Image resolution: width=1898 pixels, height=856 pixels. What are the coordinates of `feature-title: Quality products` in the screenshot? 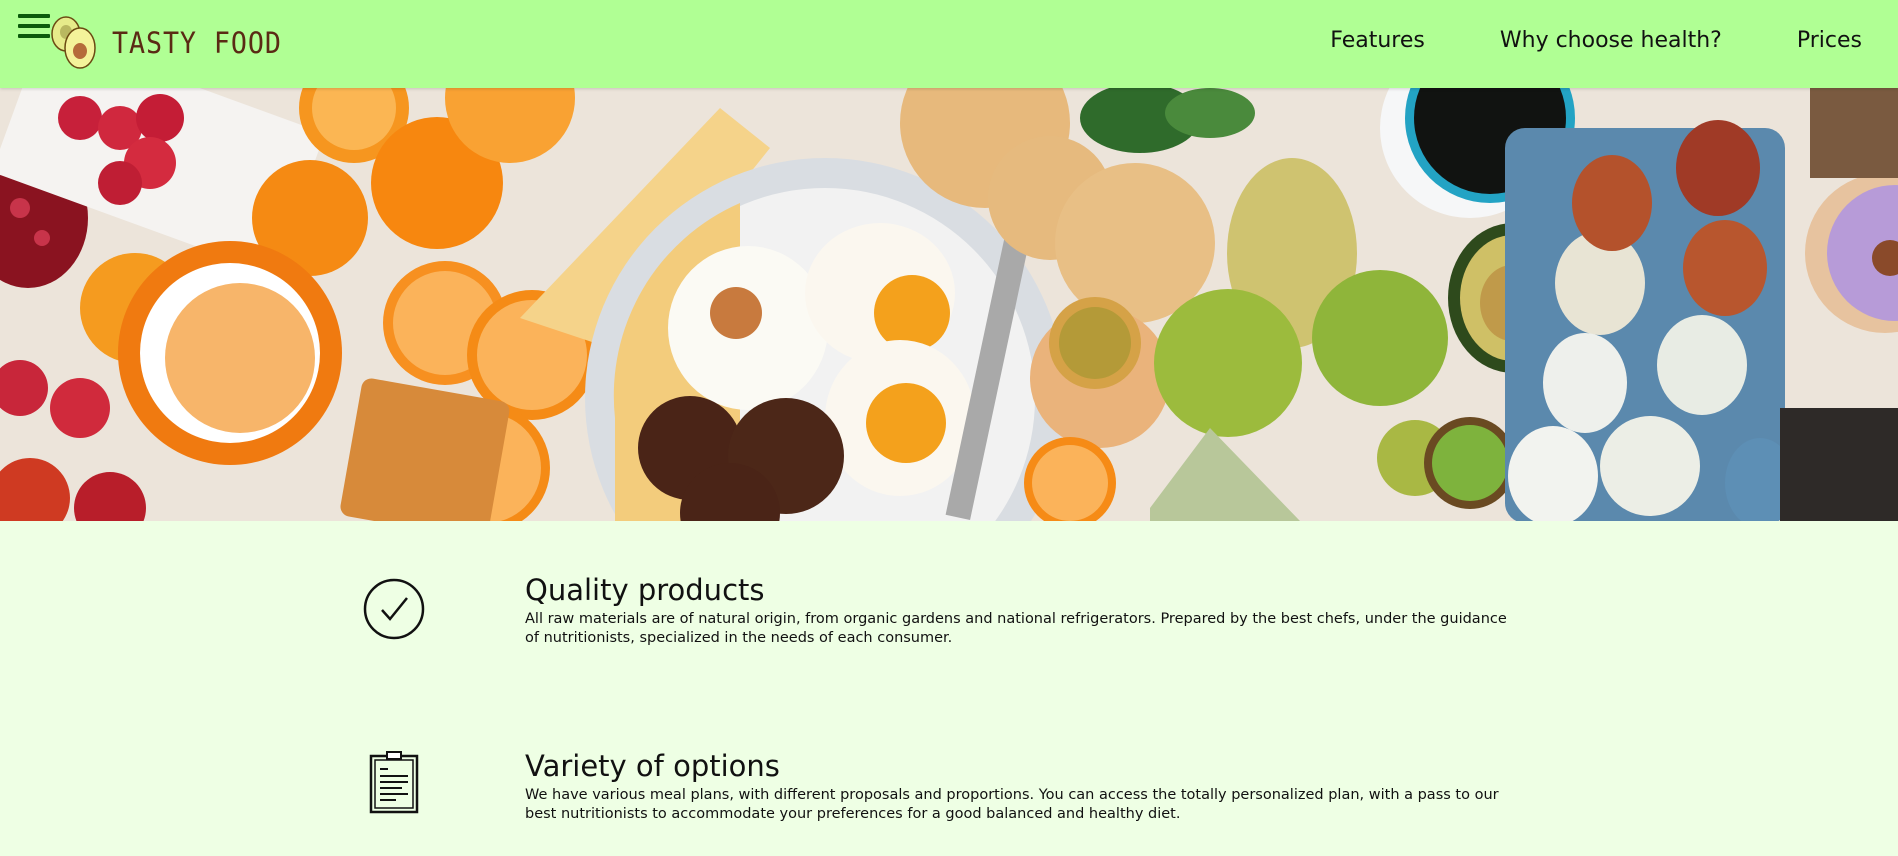 It's located at (645, 590).